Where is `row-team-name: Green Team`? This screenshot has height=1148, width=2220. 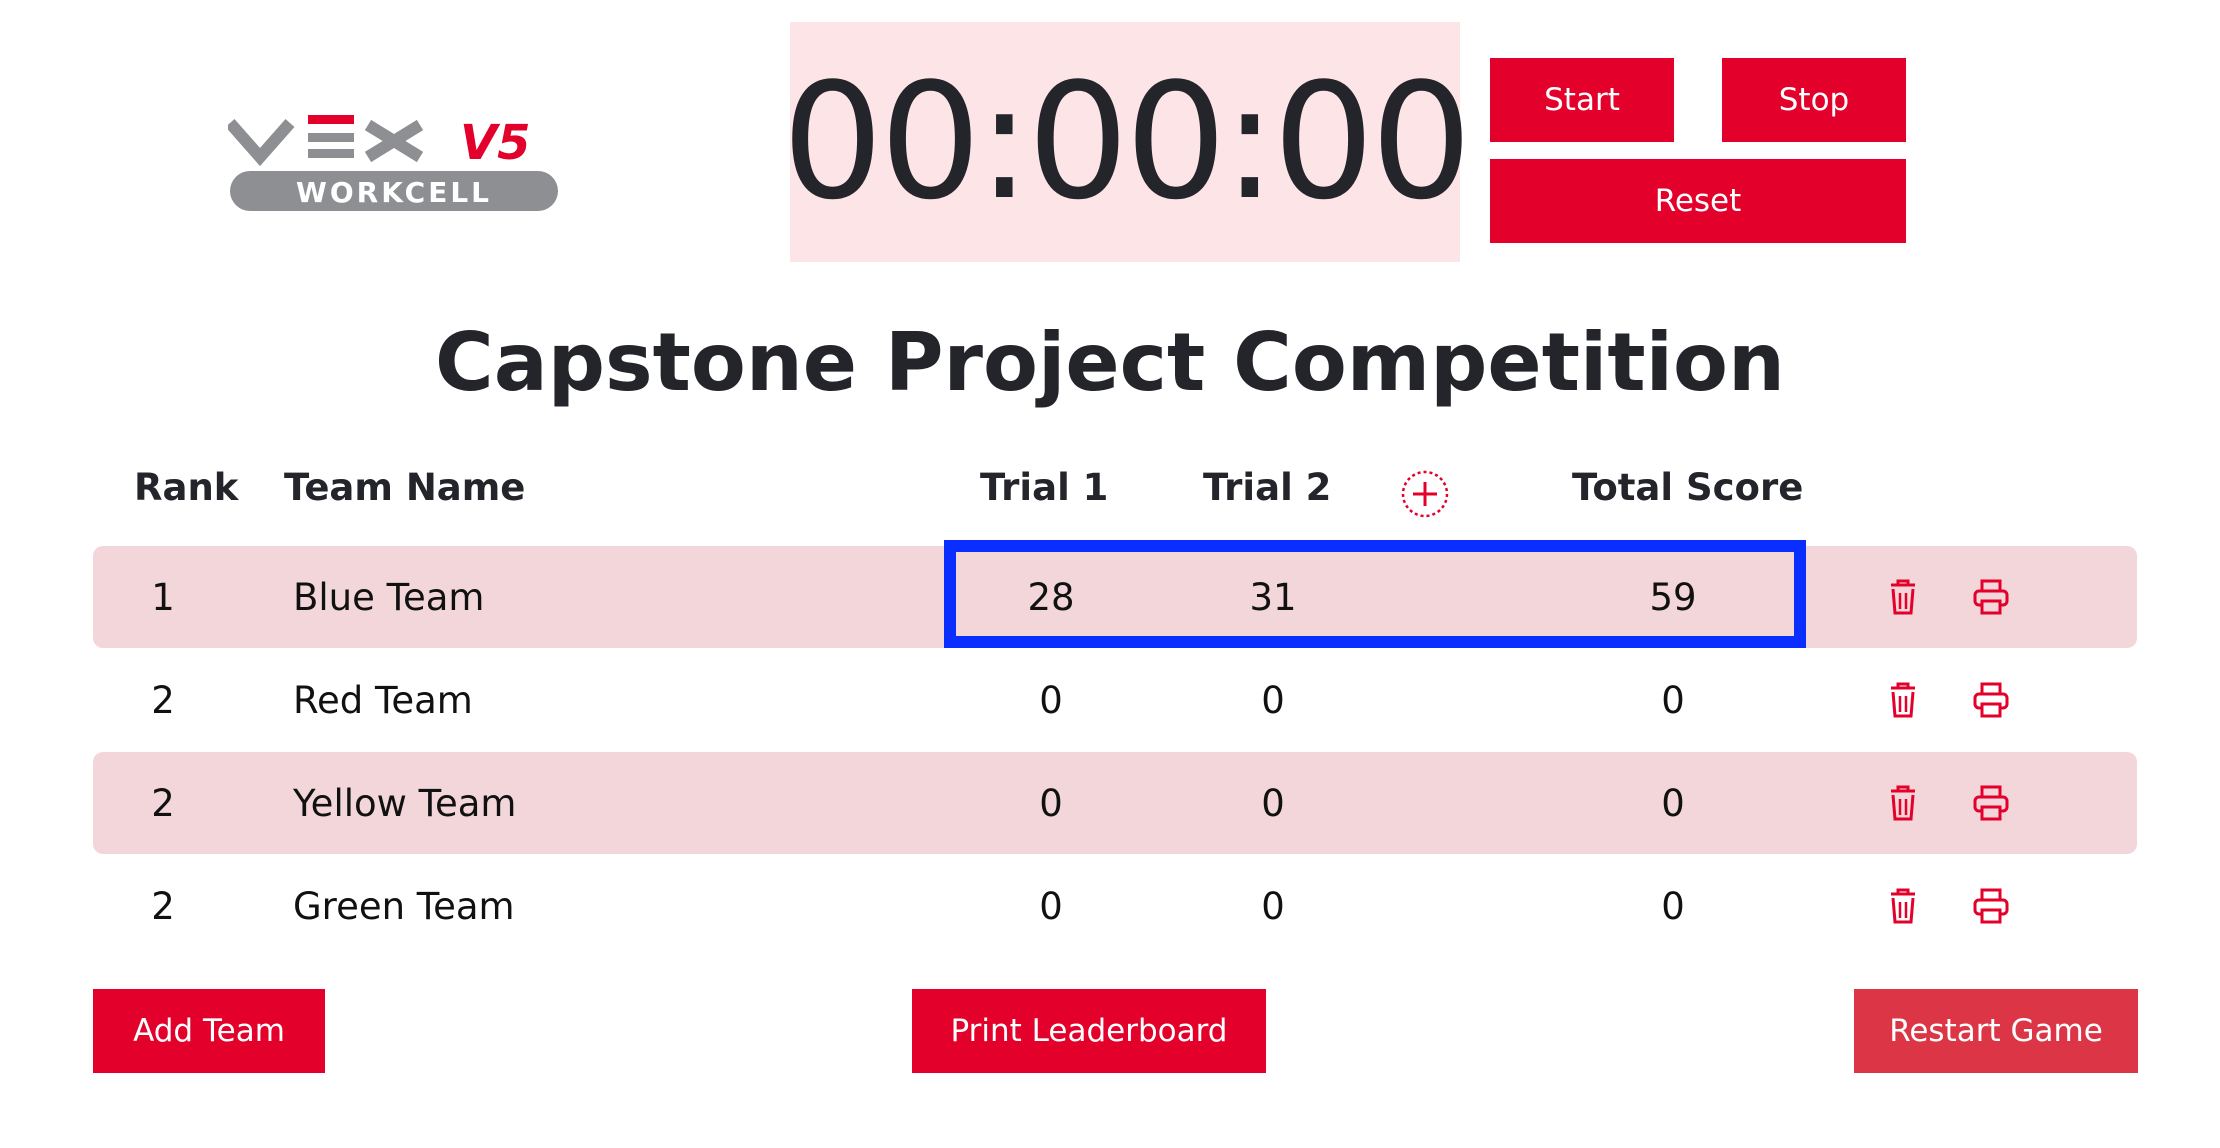
row-team-name: Green Team is located at coordinates (404, 906).